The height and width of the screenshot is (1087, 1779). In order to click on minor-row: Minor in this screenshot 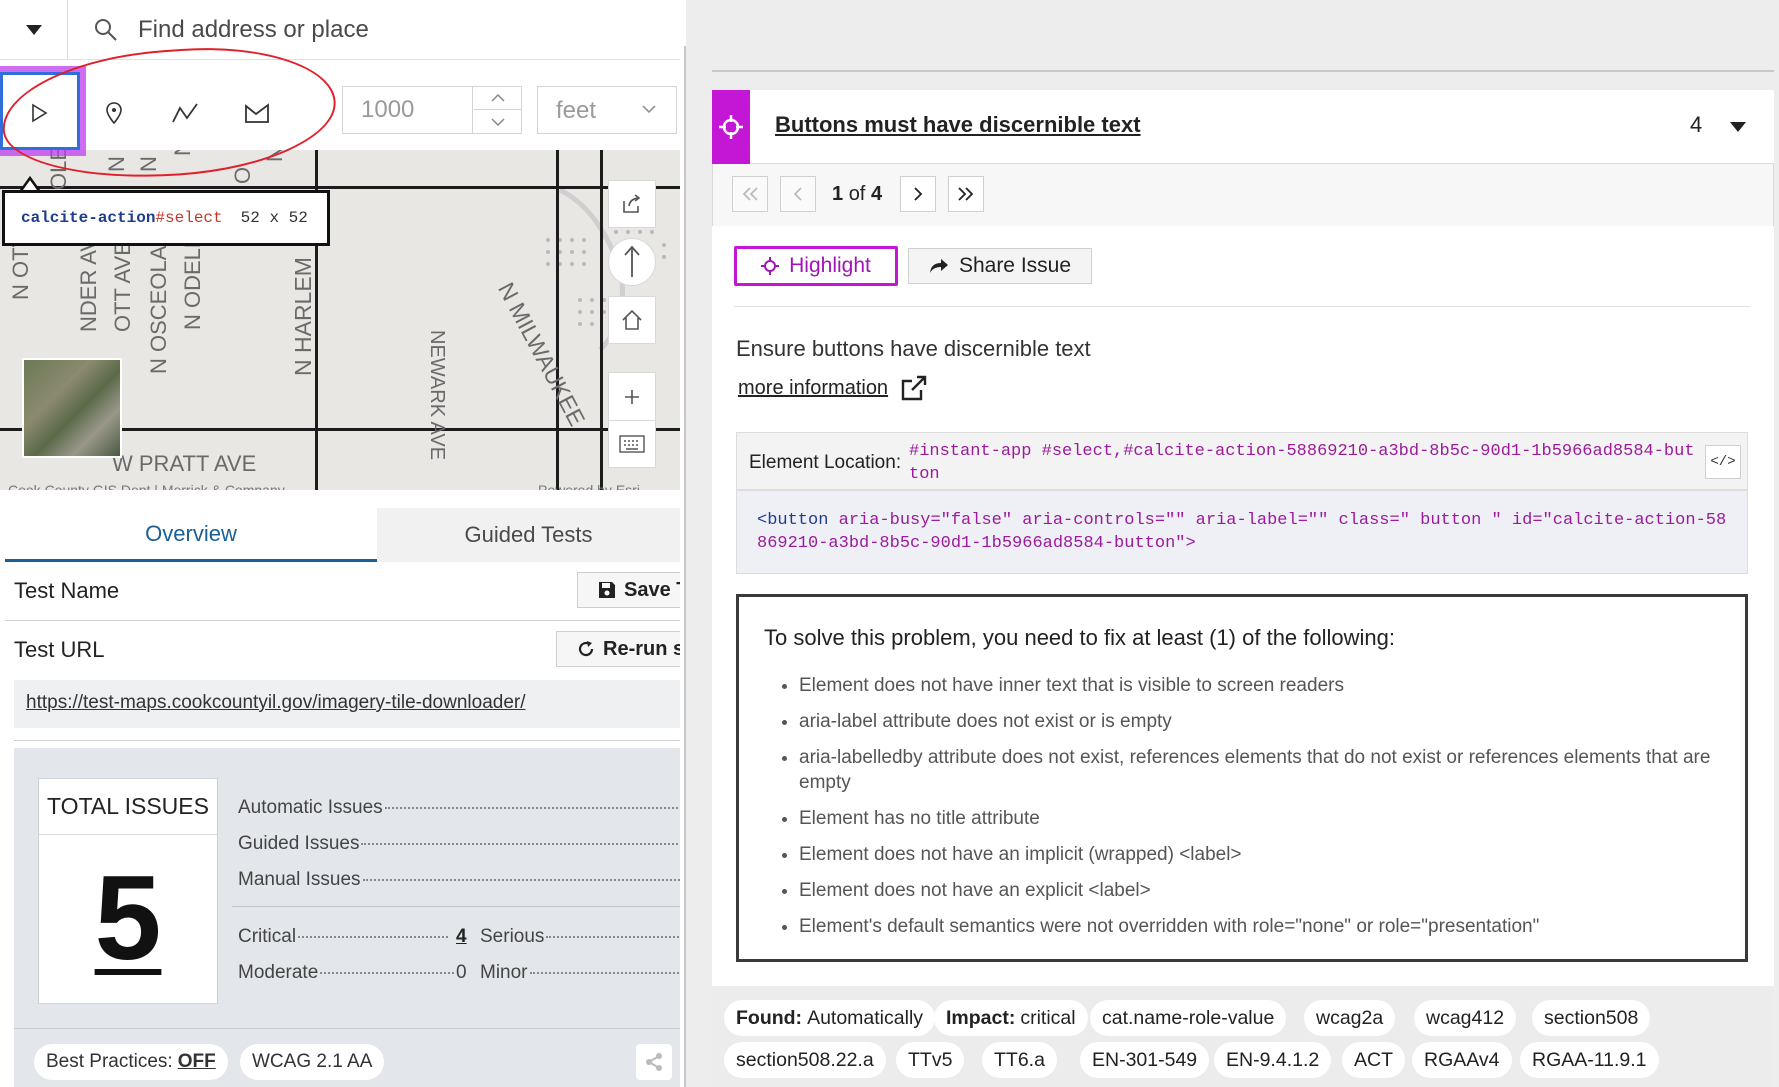, I will do `click(580, 973)`.